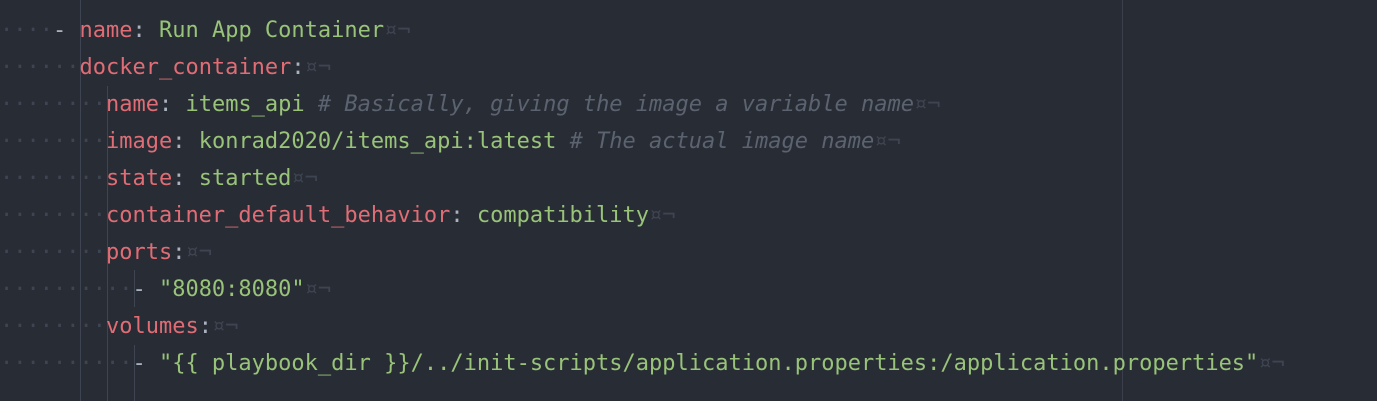 The image size is (1377, 401). I want to click on yaml-key: state, so click(139, 178).